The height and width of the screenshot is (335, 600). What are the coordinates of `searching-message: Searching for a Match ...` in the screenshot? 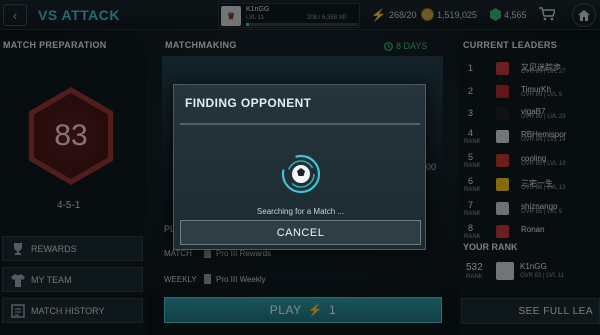 It's located at (300, 211).